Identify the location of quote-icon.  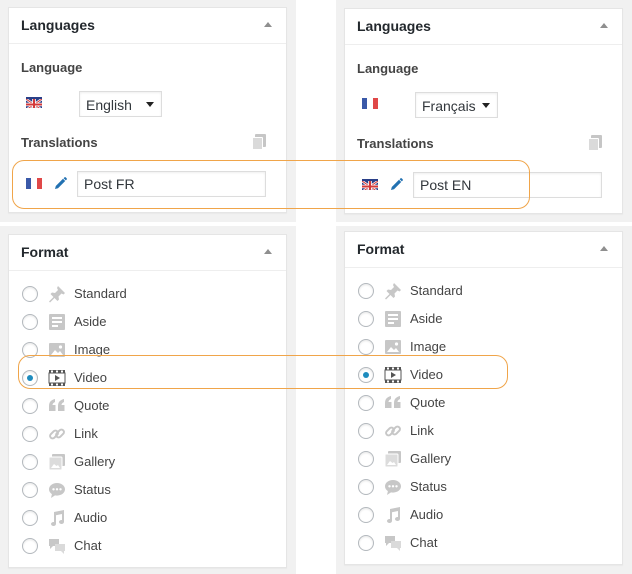
(393, 403).